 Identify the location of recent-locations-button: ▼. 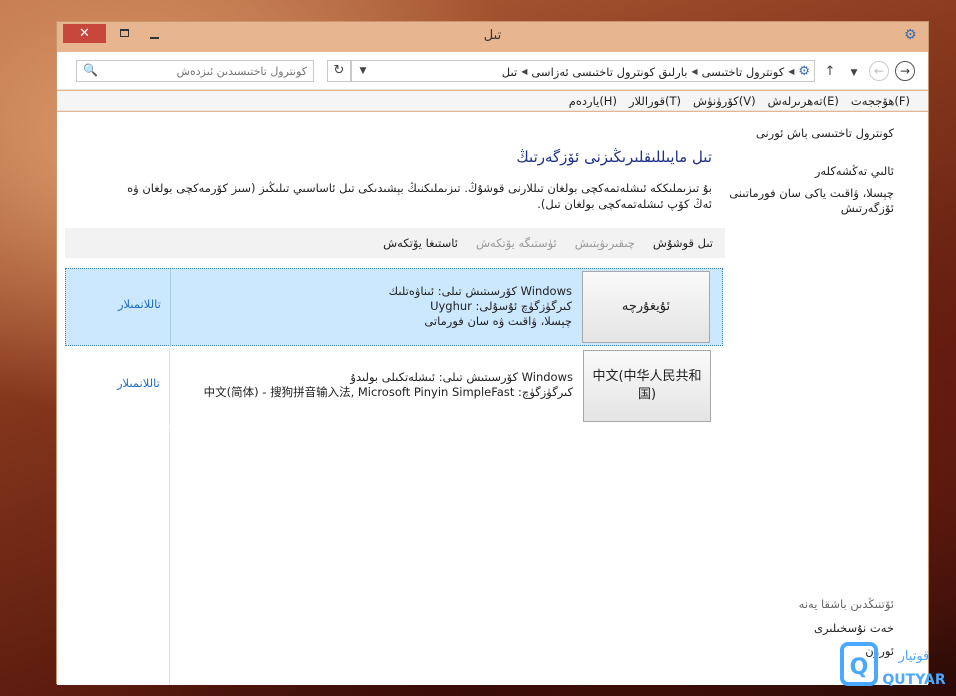
(854, 71).